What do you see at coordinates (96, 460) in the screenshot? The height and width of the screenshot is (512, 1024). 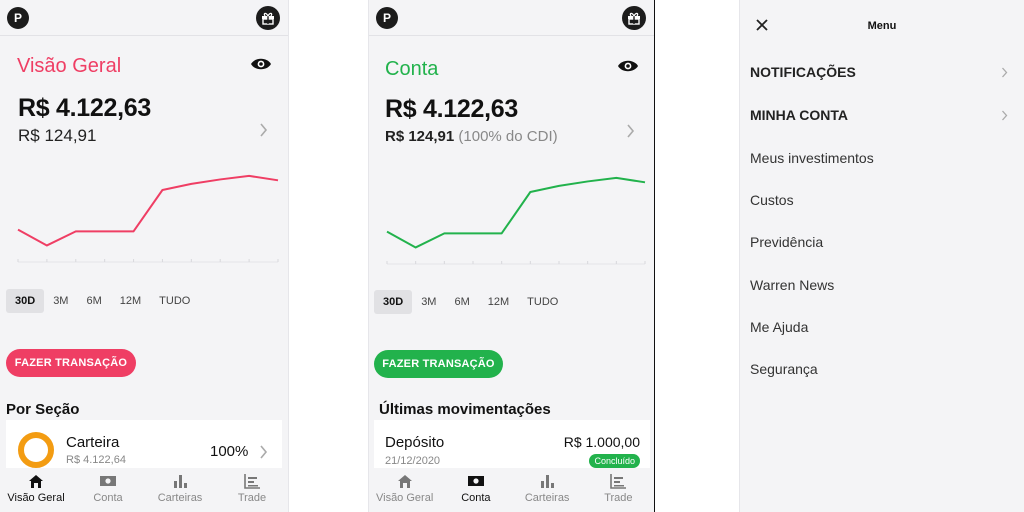 I see `portfolio-amount: R$ 4.122,64` at bounding box center [96, 460].